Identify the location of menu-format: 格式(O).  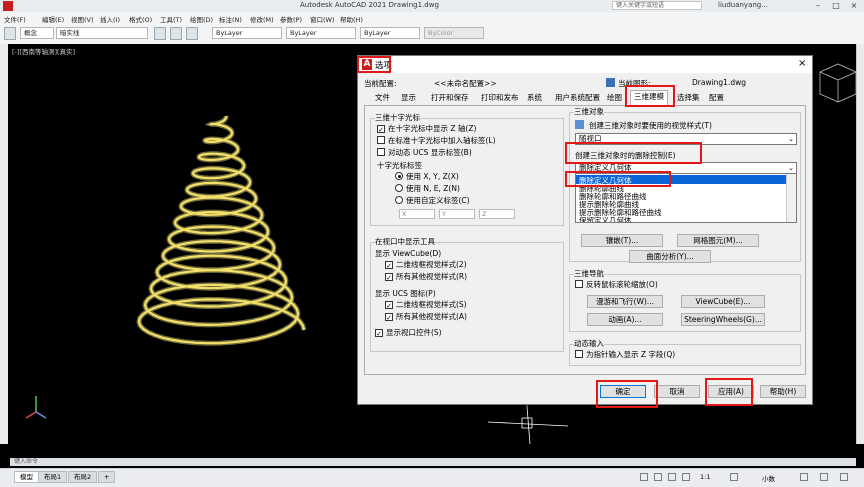
(140, 19).